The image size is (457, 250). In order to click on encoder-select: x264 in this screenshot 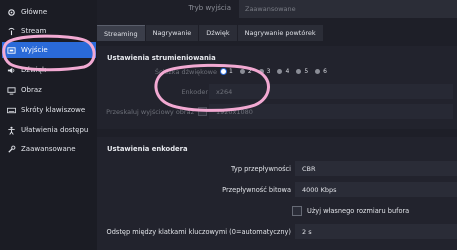, I will do `click(331, 91)`.